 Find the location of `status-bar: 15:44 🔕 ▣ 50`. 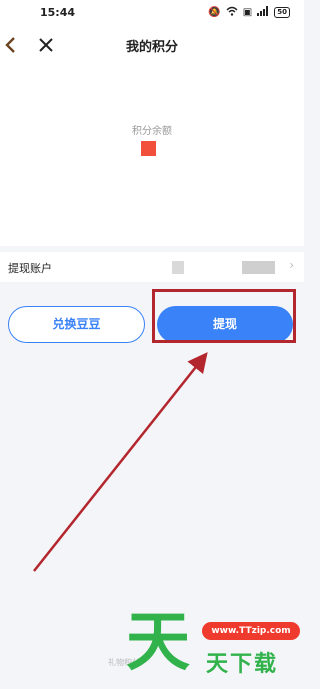

status-bar: 15:44 🔕 ▣ 50 is located at coordinates (152, 13).